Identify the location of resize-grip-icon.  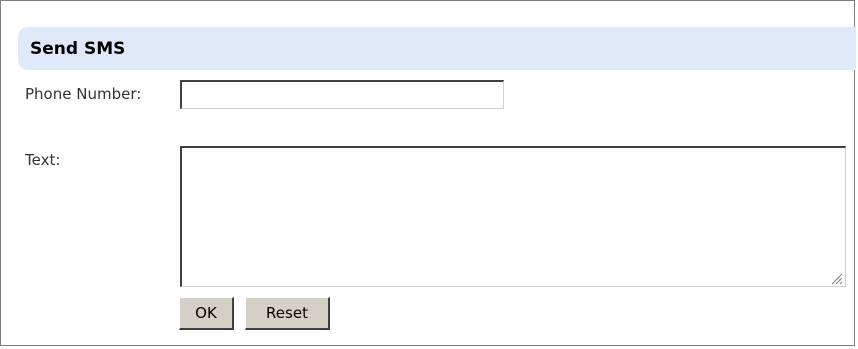
(836, 278).